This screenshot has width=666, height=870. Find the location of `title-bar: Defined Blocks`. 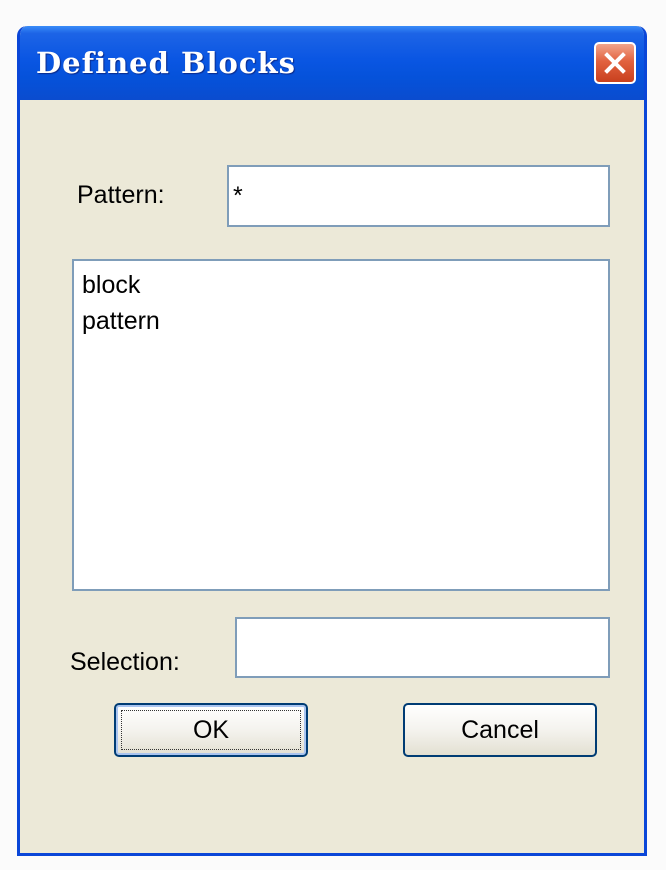

title-bar: Defined Blocks is located at coordinates (332, 63).